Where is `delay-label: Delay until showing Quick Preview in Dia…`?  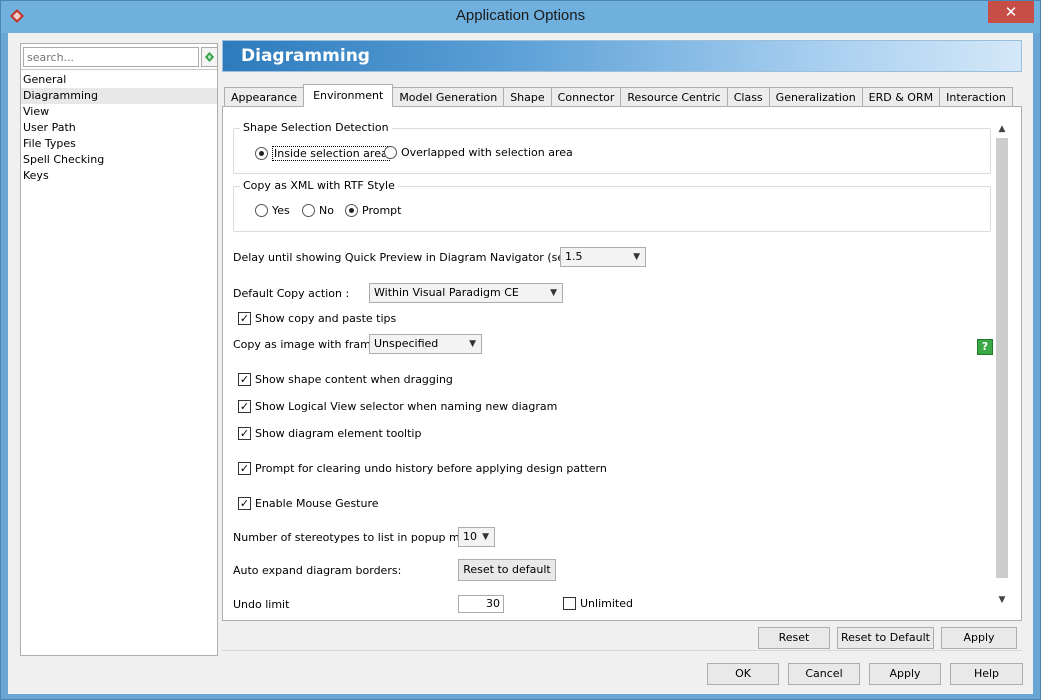 delay-label: Delay until showing Quick Preview in Dia… is located at coordinates (421, 257).